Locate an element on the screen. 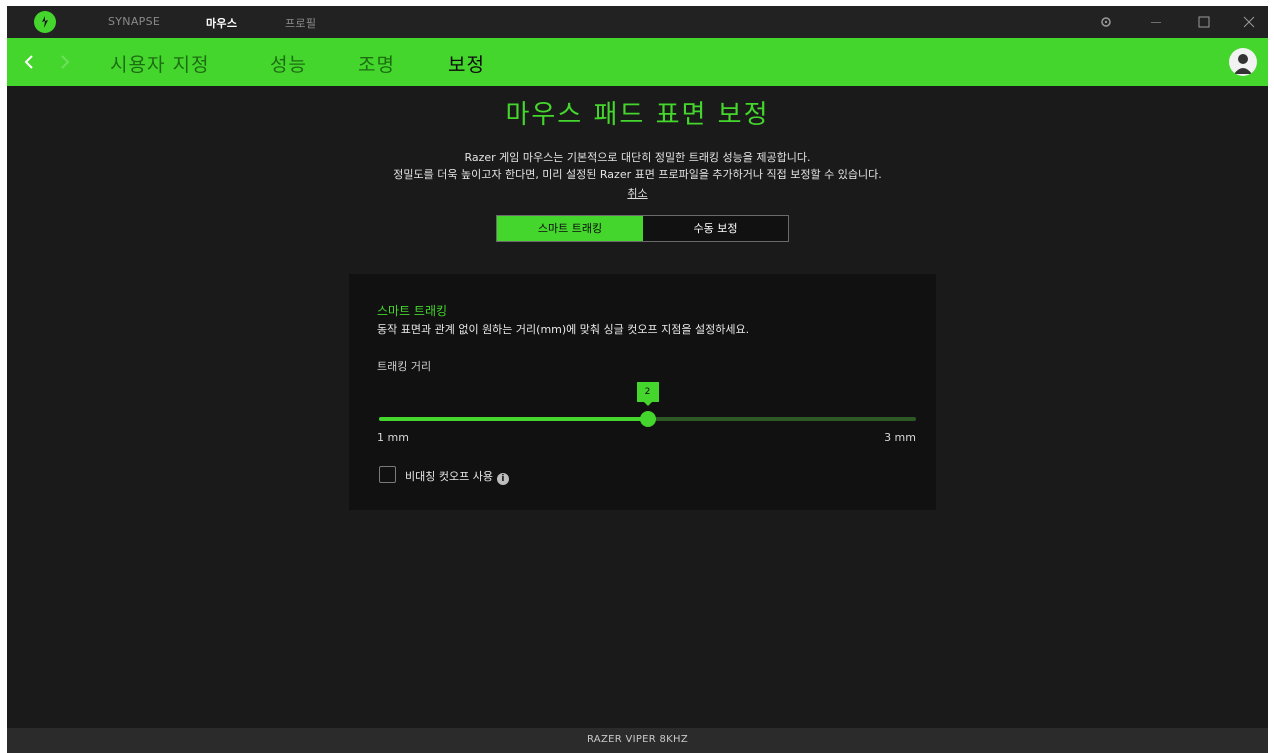 The image size is (1274, 753). user-avatar-icon is located at coordinates (1243, 62).